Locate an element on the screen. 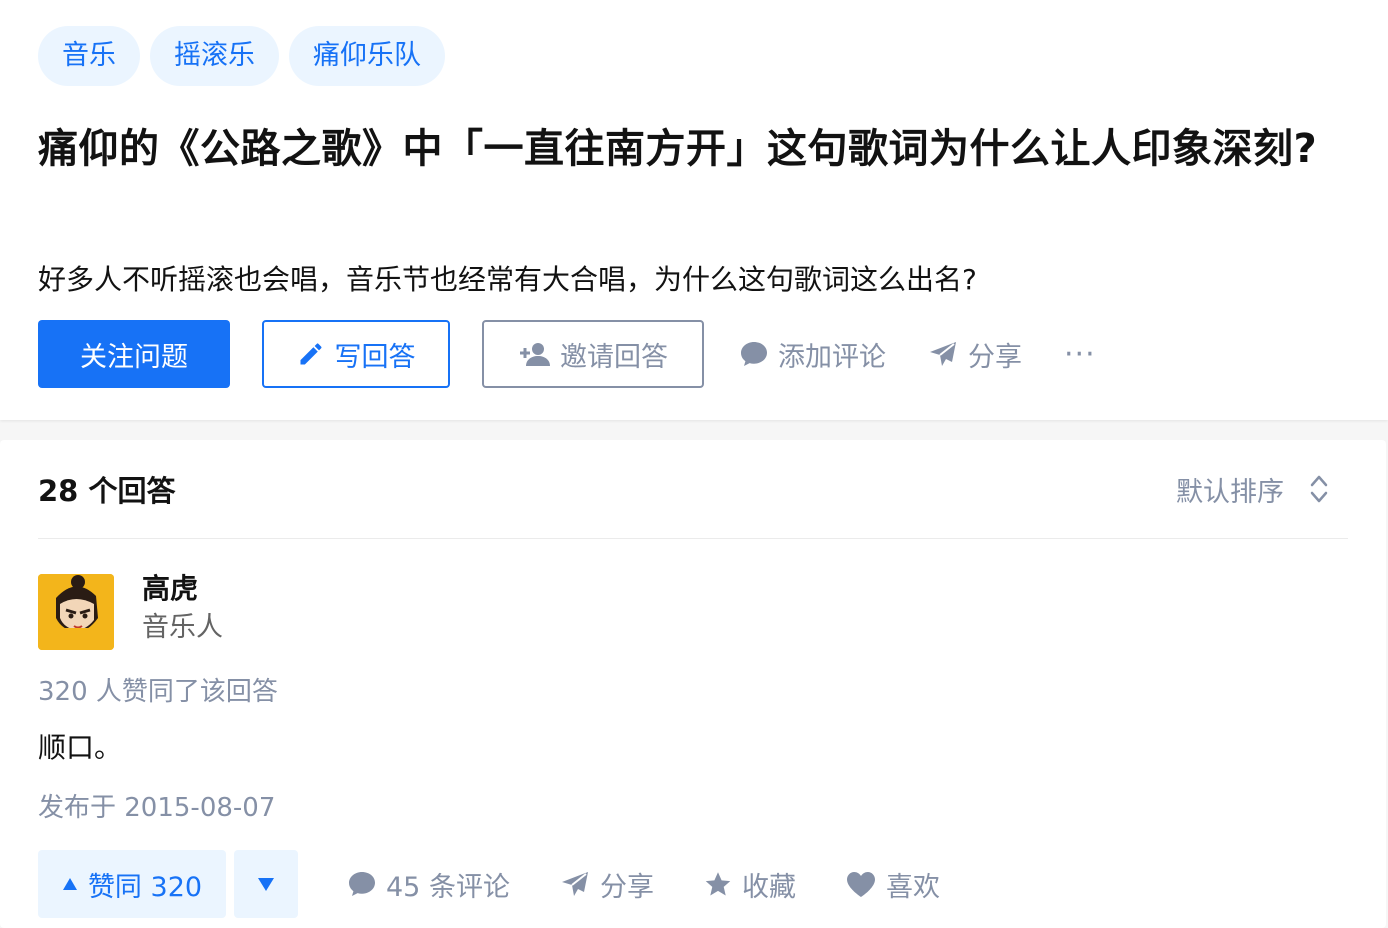 The height and width of the screenshot is (928, 1388). publish-date: 发布于 2015-08-07 is located at coordinates (156, 808).